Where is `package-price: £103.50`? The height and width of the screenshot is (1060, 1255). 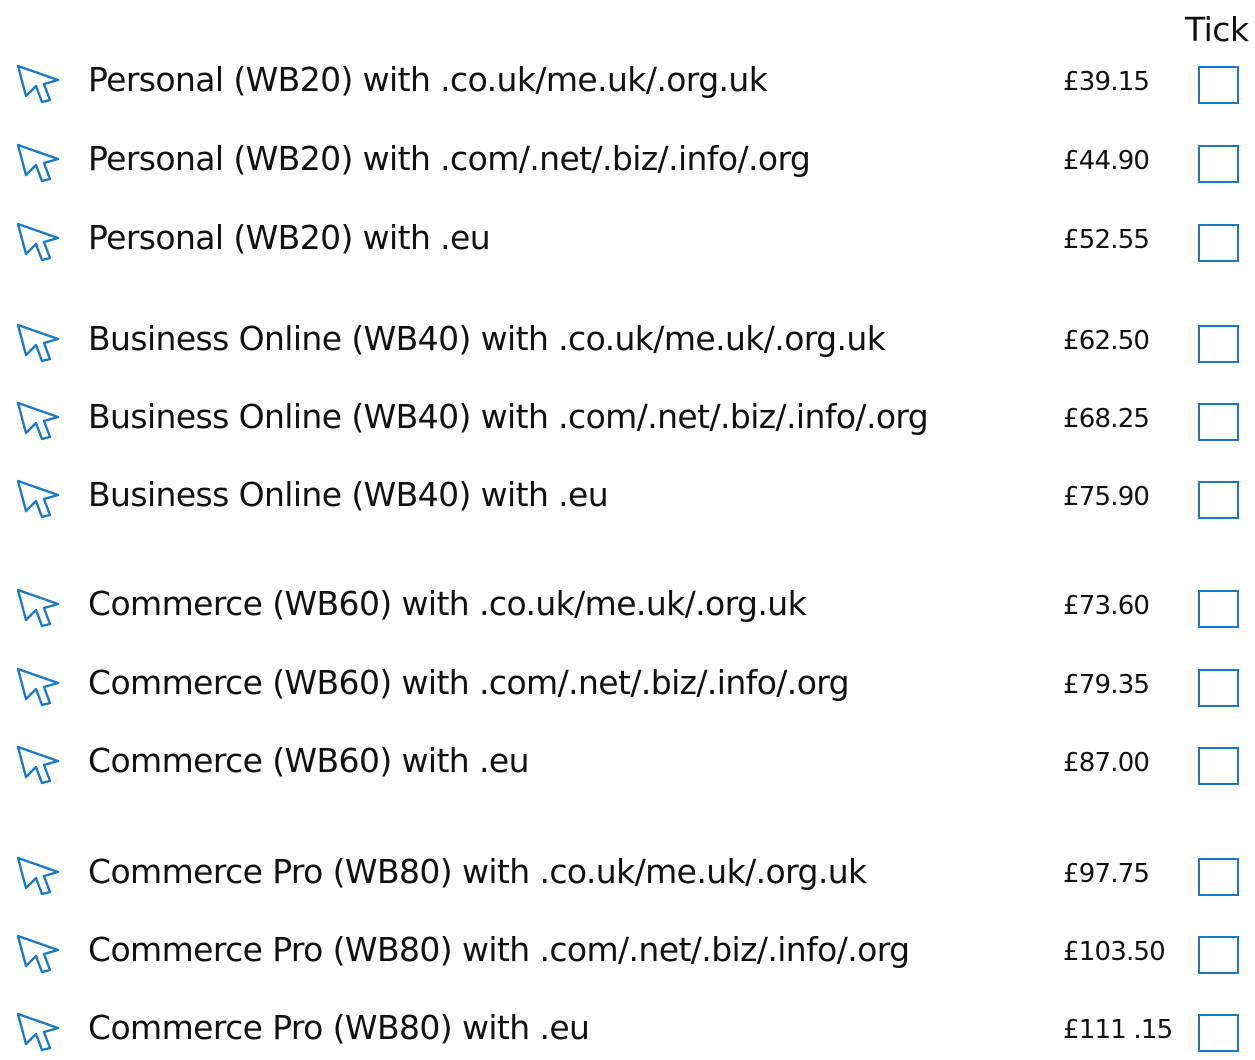
package-price: £103.50 is located at coordinates (1114, 952).